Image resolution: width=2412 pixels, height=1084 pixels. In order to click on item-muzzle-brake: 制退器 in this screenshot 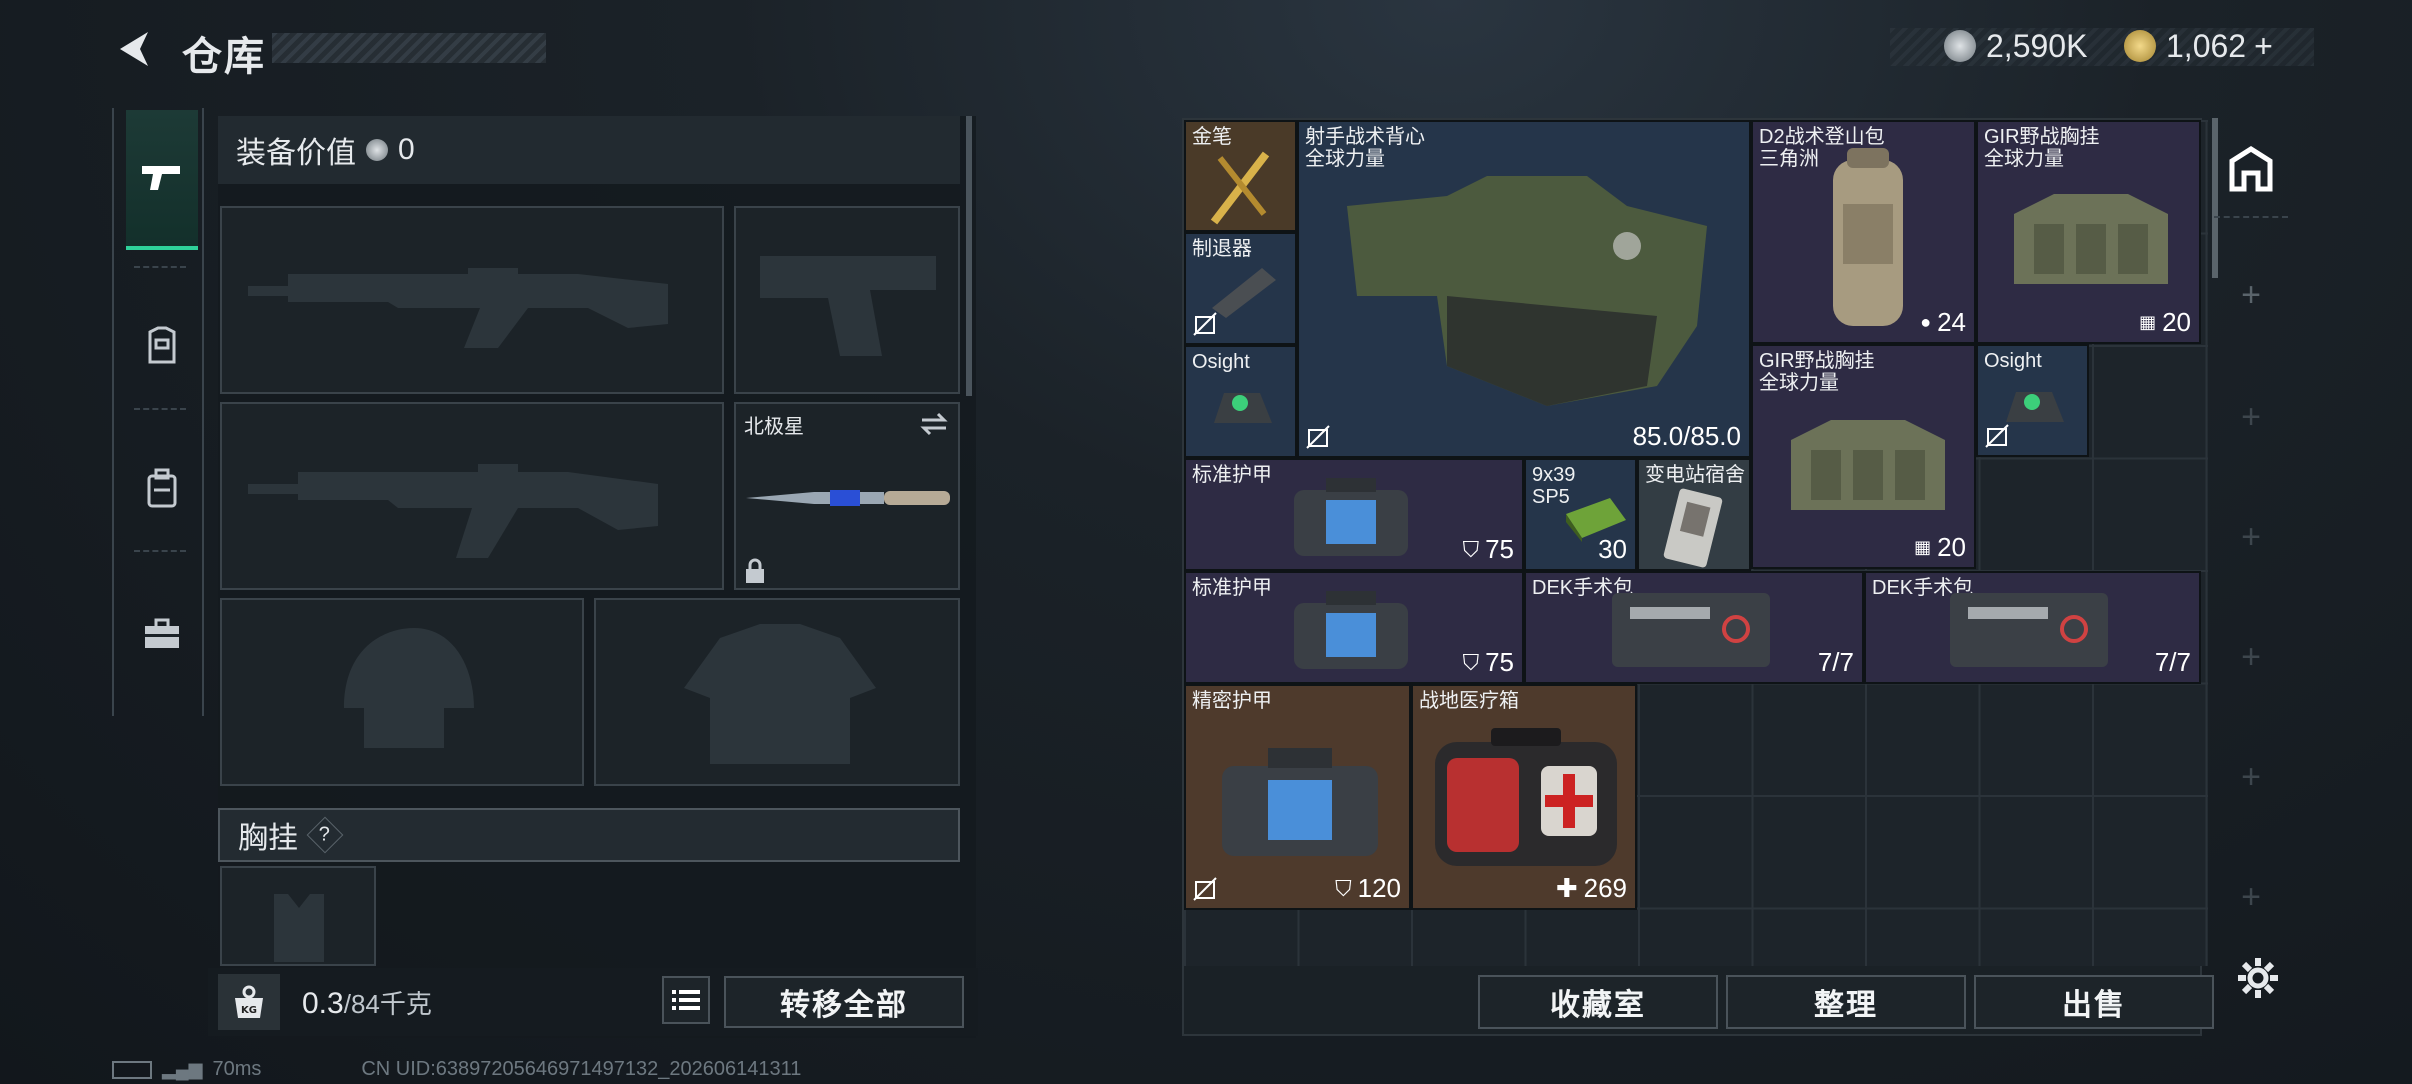, I will do `click(1240, 288)`.